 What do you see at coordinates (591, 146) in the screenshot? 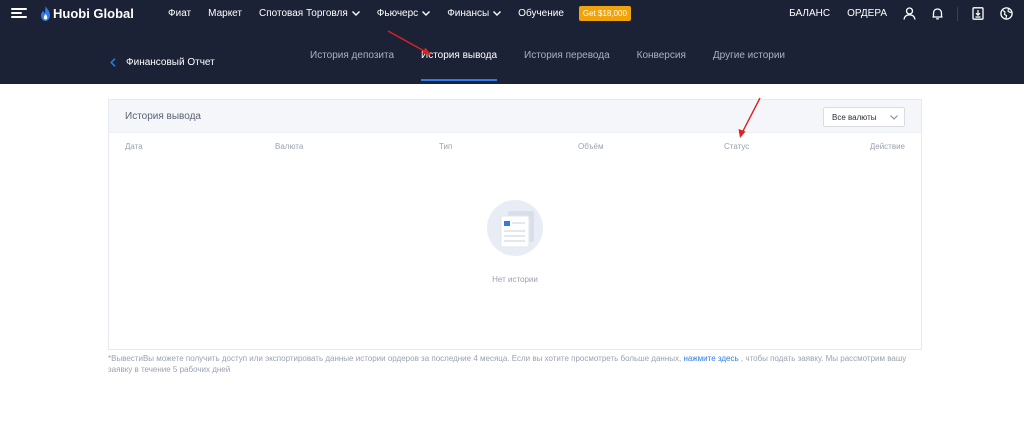
I see `column-volume: Объём` at bounding box center [591, 146].